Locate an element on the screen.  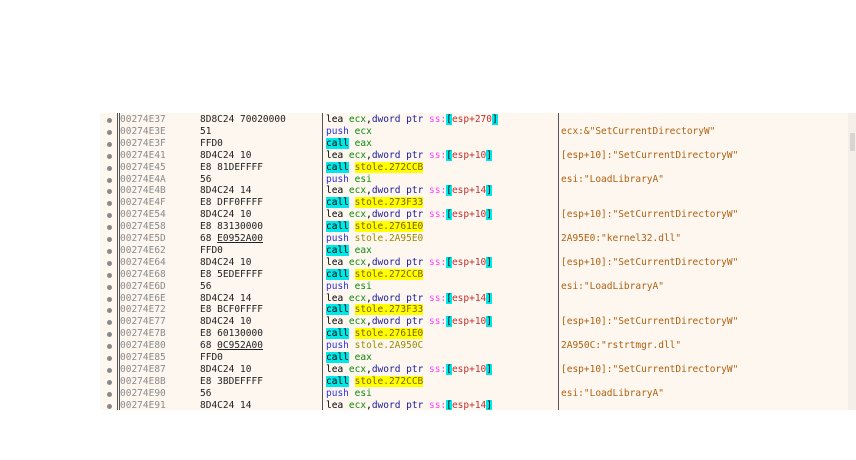
instruction-bytes: E8 BCF0FFFF is located at coordinates (231, 310).